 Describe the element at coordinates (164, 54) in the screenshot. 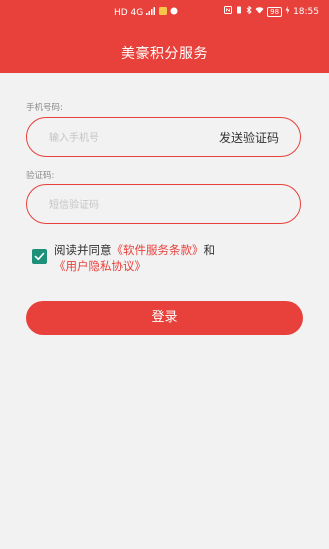

I see `page-title: 美豪积分服务` at that location.